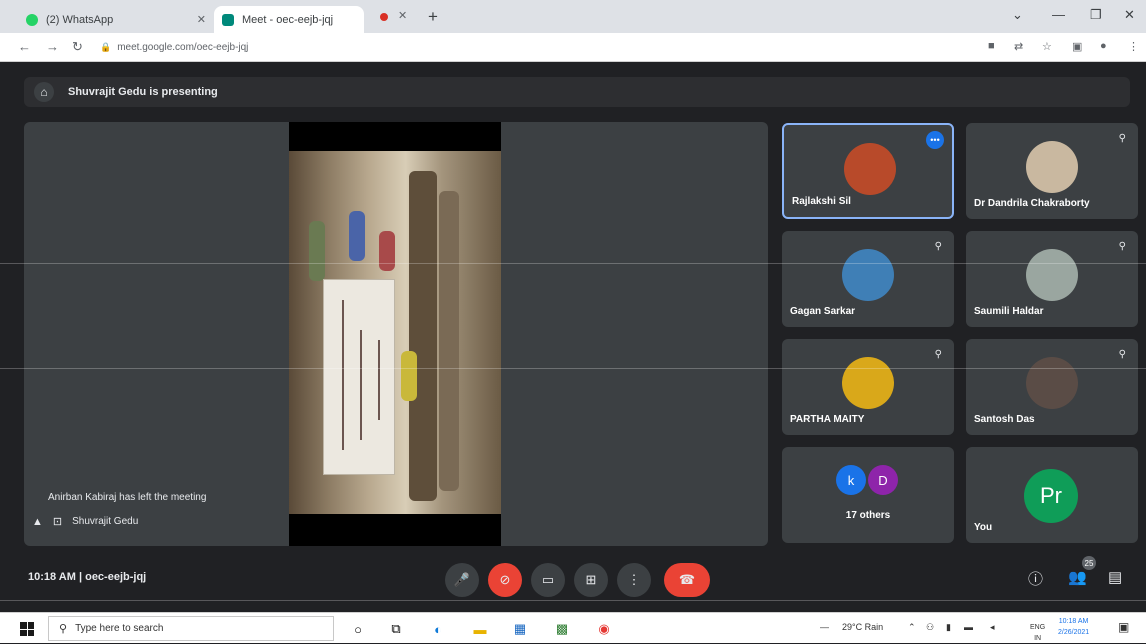 The height and width of the screenshot is (644, 1146). Describe the element at coordinates (983, 527) in the screenshot. I see `participant-name: You` at that location.